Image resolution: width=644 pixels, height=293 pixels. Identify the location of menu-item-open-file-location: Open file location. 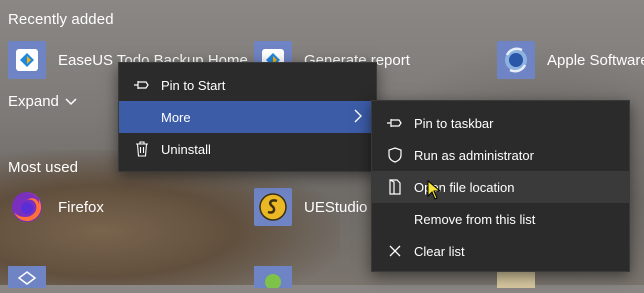
(500, 187).